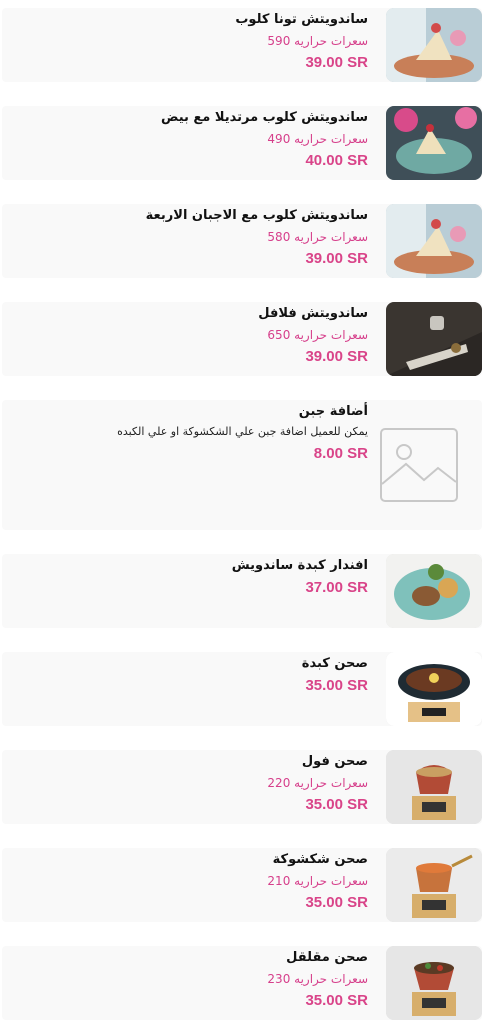 The image size is (490, 1020). What do you see at coordinates (317, 41) in the screenshot?
I see `item-calories: سعرات حراريه 590` at bounding box center [317, 41].